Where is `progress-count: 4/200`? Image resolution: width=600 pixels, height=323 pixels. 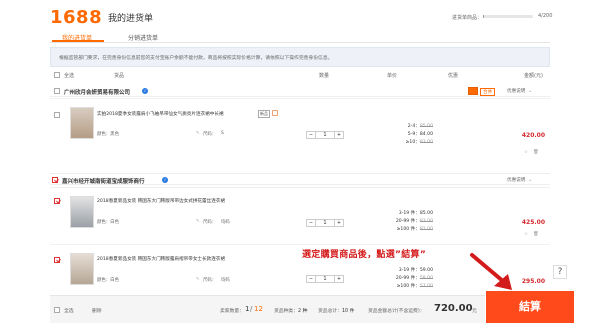 progress-count: 4/200 is located at coordinates (545, 16).